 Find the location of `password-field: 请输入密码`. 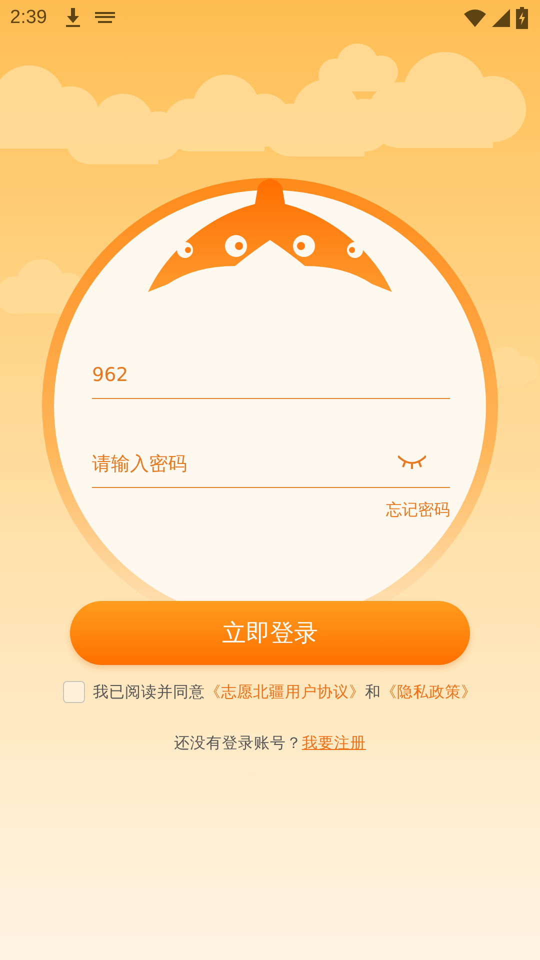

password-field: 请输入密码 is located at coordinates (271, 464).